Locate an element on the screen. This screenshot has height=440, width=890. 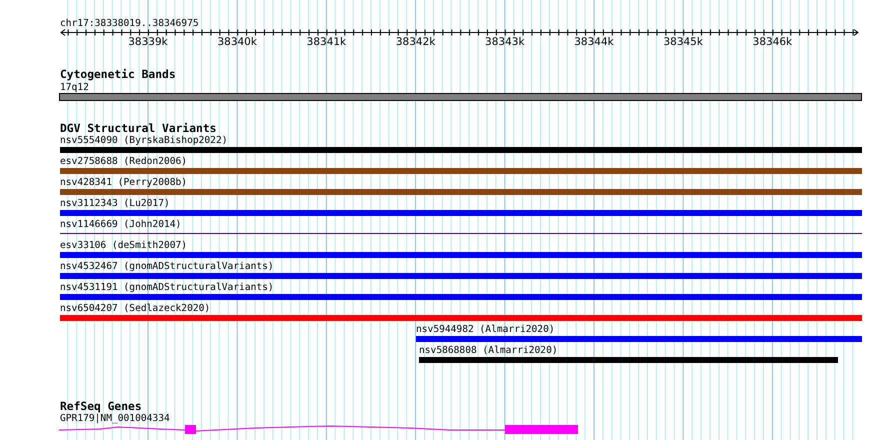
feature-label: esv33106 (deSmith2007) is located at coordinates (124, 245).